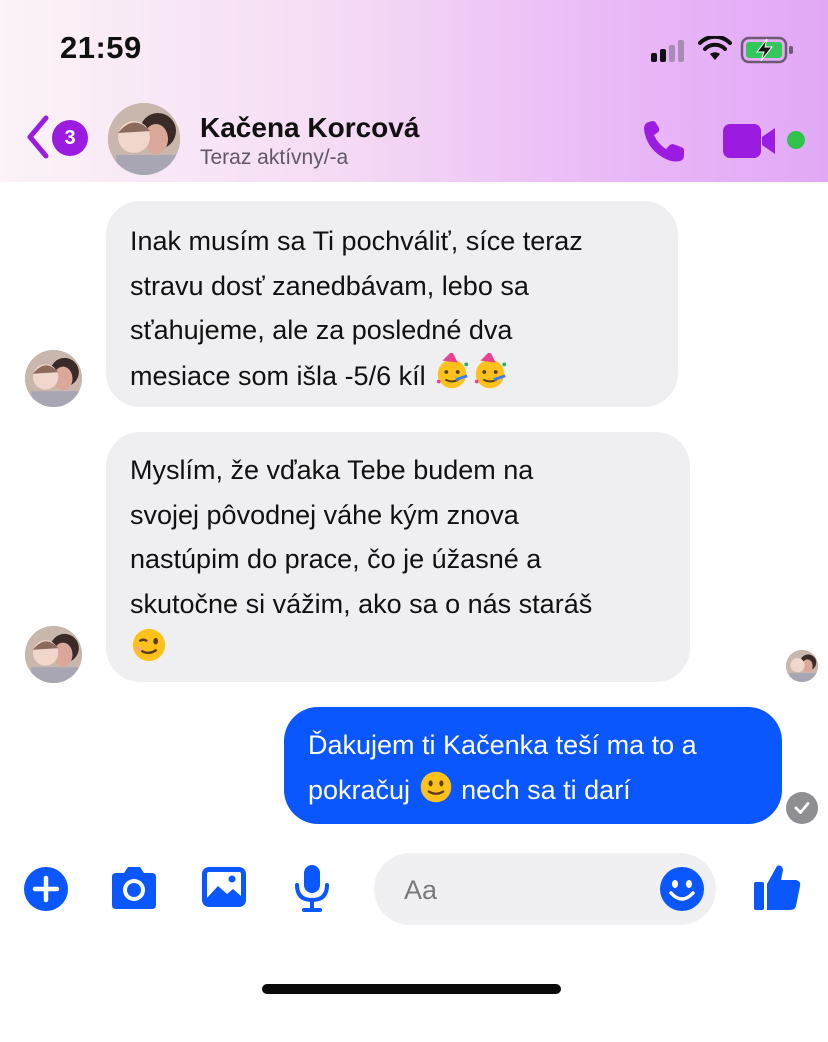 This screenshot has width=828, height=1042. I want to click on unread-count-badge: 3, so click(70, 138).